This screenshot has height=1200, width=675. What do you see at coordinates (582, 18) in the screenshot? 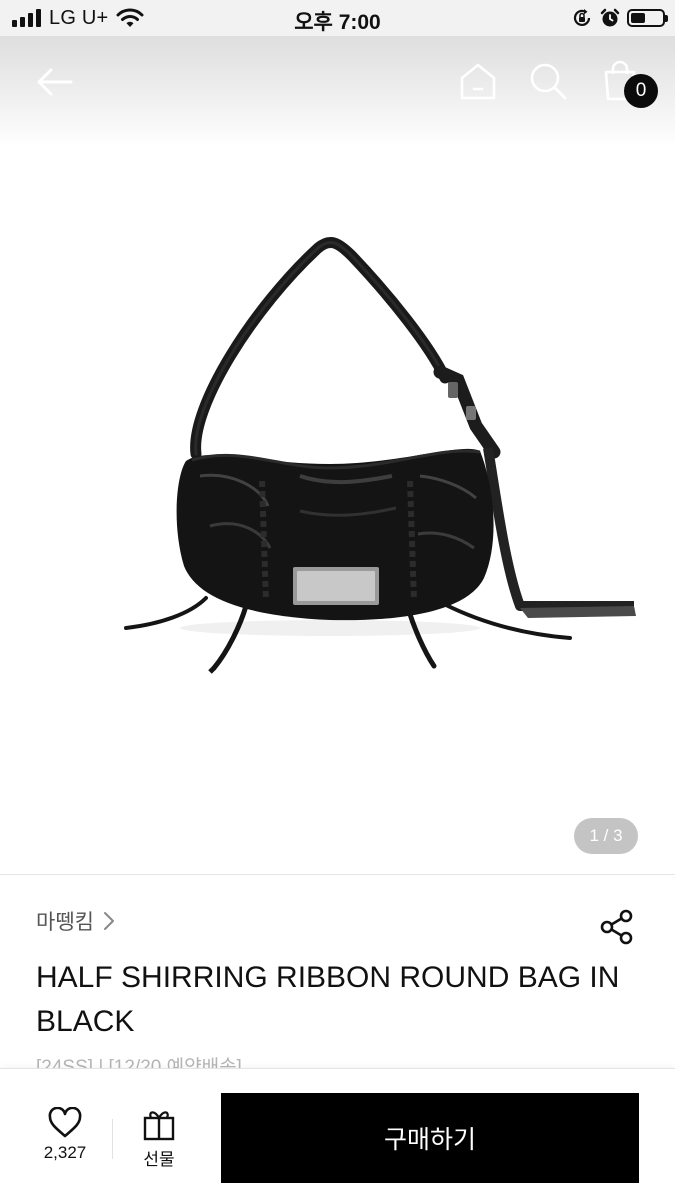
I see `rotation-lock-icon` at bounding box center [582, 18].